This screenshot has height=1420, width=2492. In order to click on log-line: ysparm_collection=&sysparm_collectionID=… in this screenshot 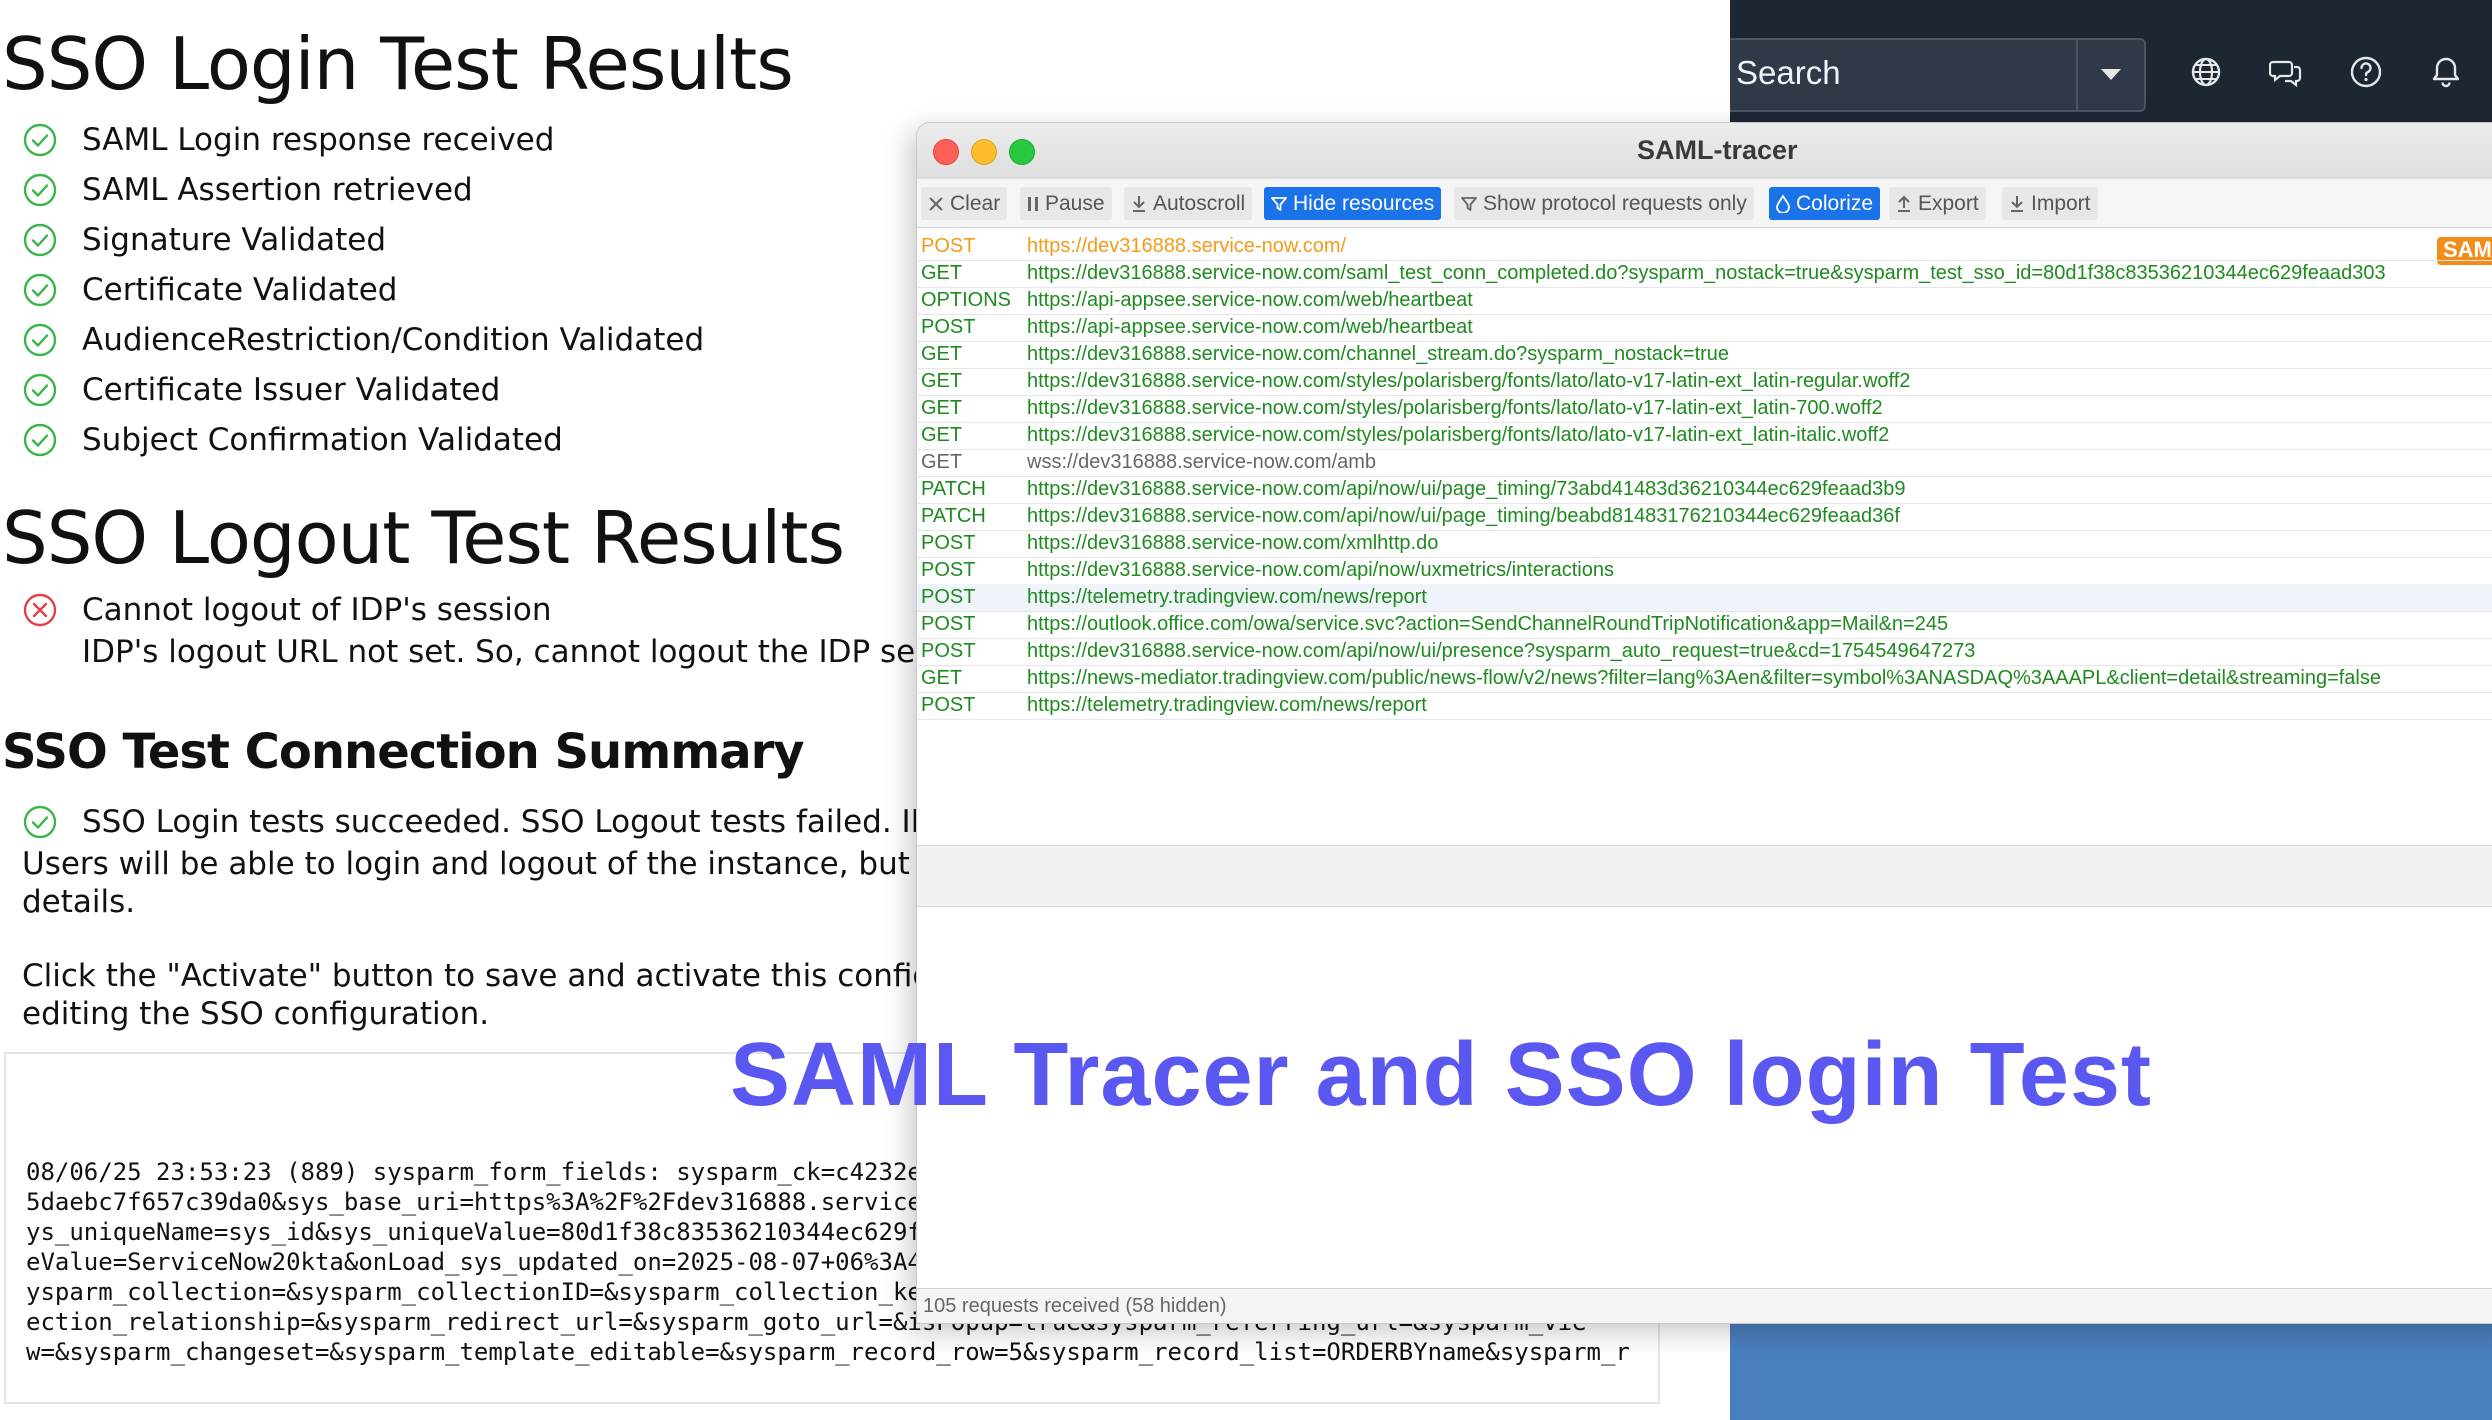, I will do `click(474, 1292)`.